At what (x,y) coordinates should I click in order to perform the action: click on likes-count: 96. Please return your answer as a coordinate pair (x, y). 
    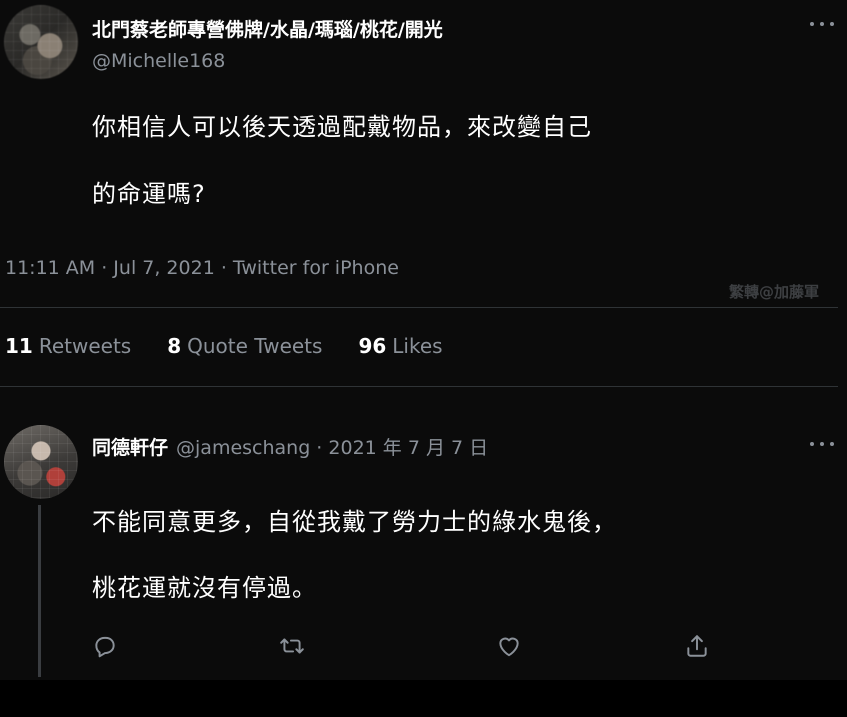
    Looking at the image, I should click on (372, 346).